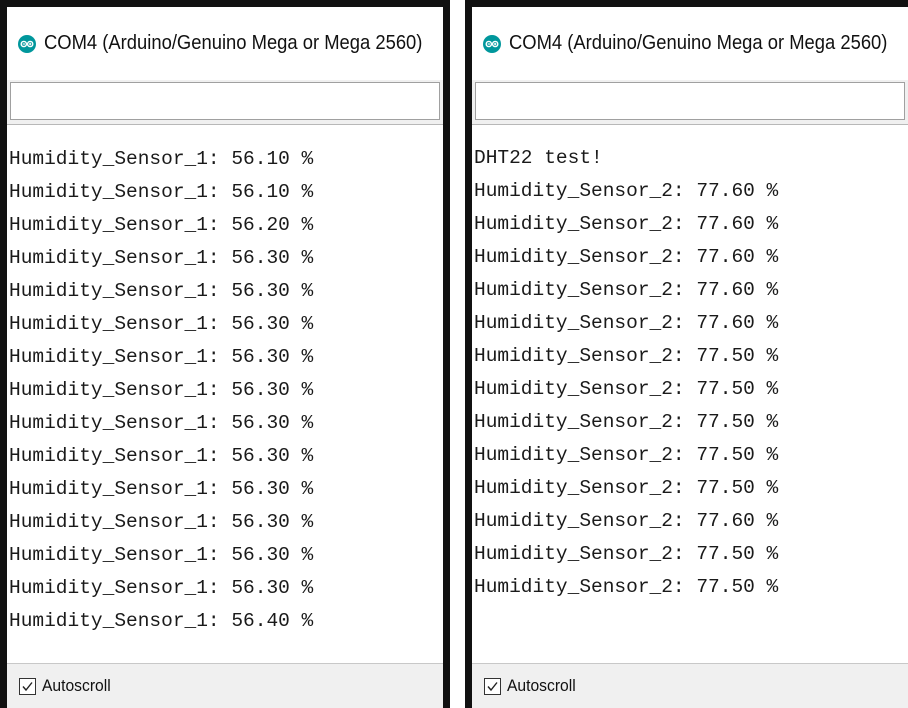 The height and width of the screenshot is (708, 908). I want to click on partial-output-line: Humidity_Sensor_1: 56.10 %, so click(161, 128).